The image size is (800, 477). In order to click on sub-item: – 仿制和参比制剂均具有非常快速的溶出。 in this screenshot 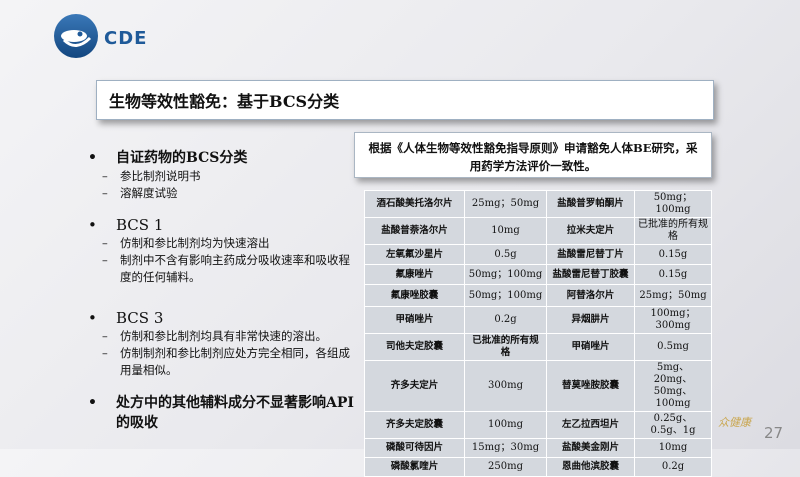, I will do `click(224, 336)`.